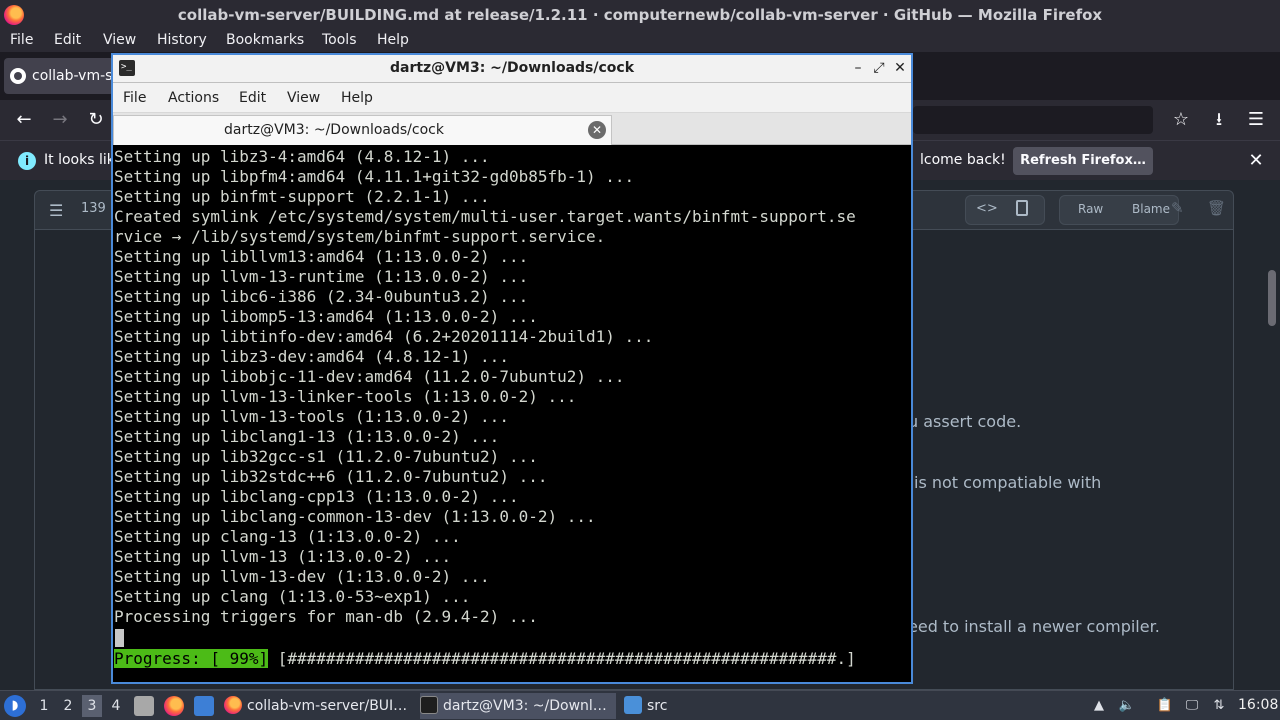 The height and width of the screenshot is (720, 1280). Describe the element at coordinates (93, 208) in the screenshot. I see `line-count: 139` at that location.